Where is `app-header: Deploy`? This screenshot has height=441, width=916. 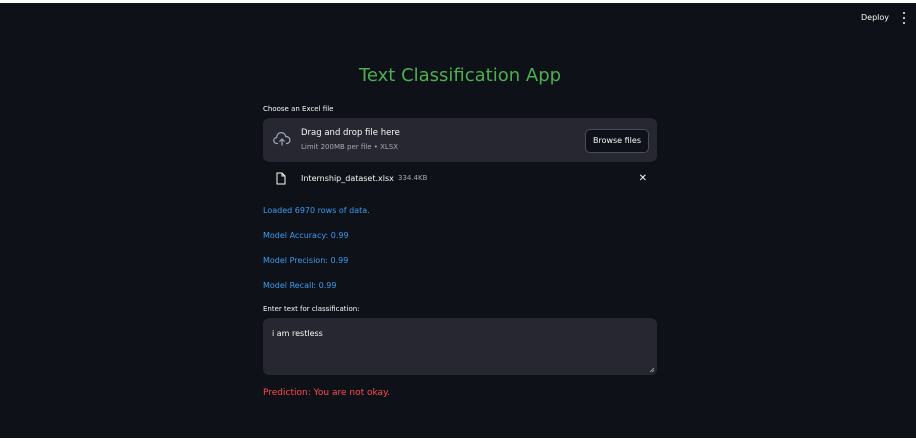 app-header: Deploy is located at coordinates (458, 18).